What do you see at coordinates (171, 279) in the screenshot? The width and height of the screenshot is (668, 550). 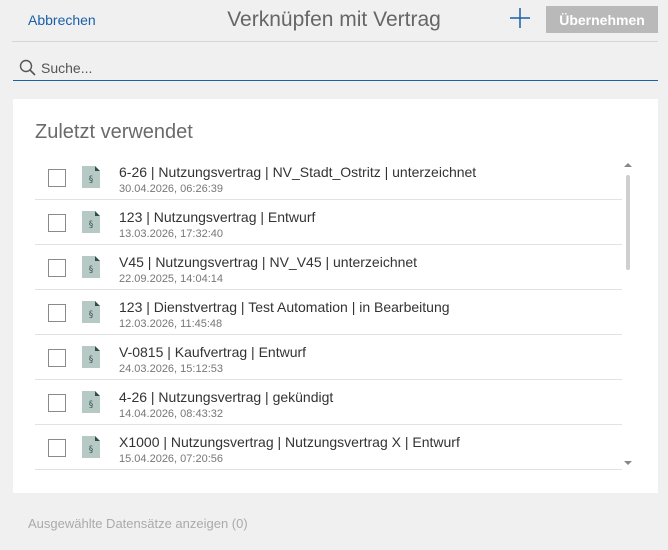 I see `row-date: 22.09.2025, 14:04:14` at bounding box center [171, 279].